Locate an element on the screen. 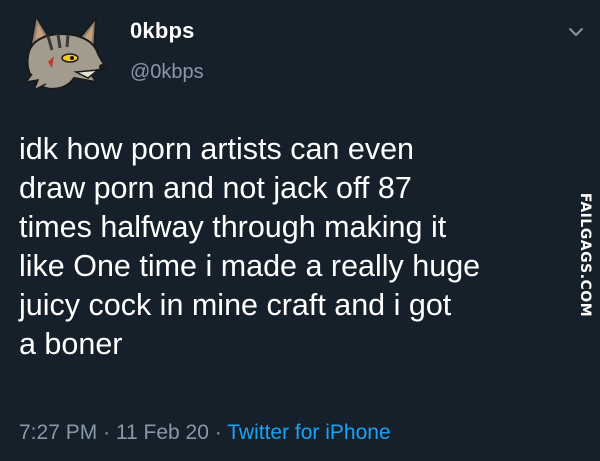 The height and width of the screenshot is (461, 600). tweet-date: 11 Feb 20 is located at coordinates (162, 432).